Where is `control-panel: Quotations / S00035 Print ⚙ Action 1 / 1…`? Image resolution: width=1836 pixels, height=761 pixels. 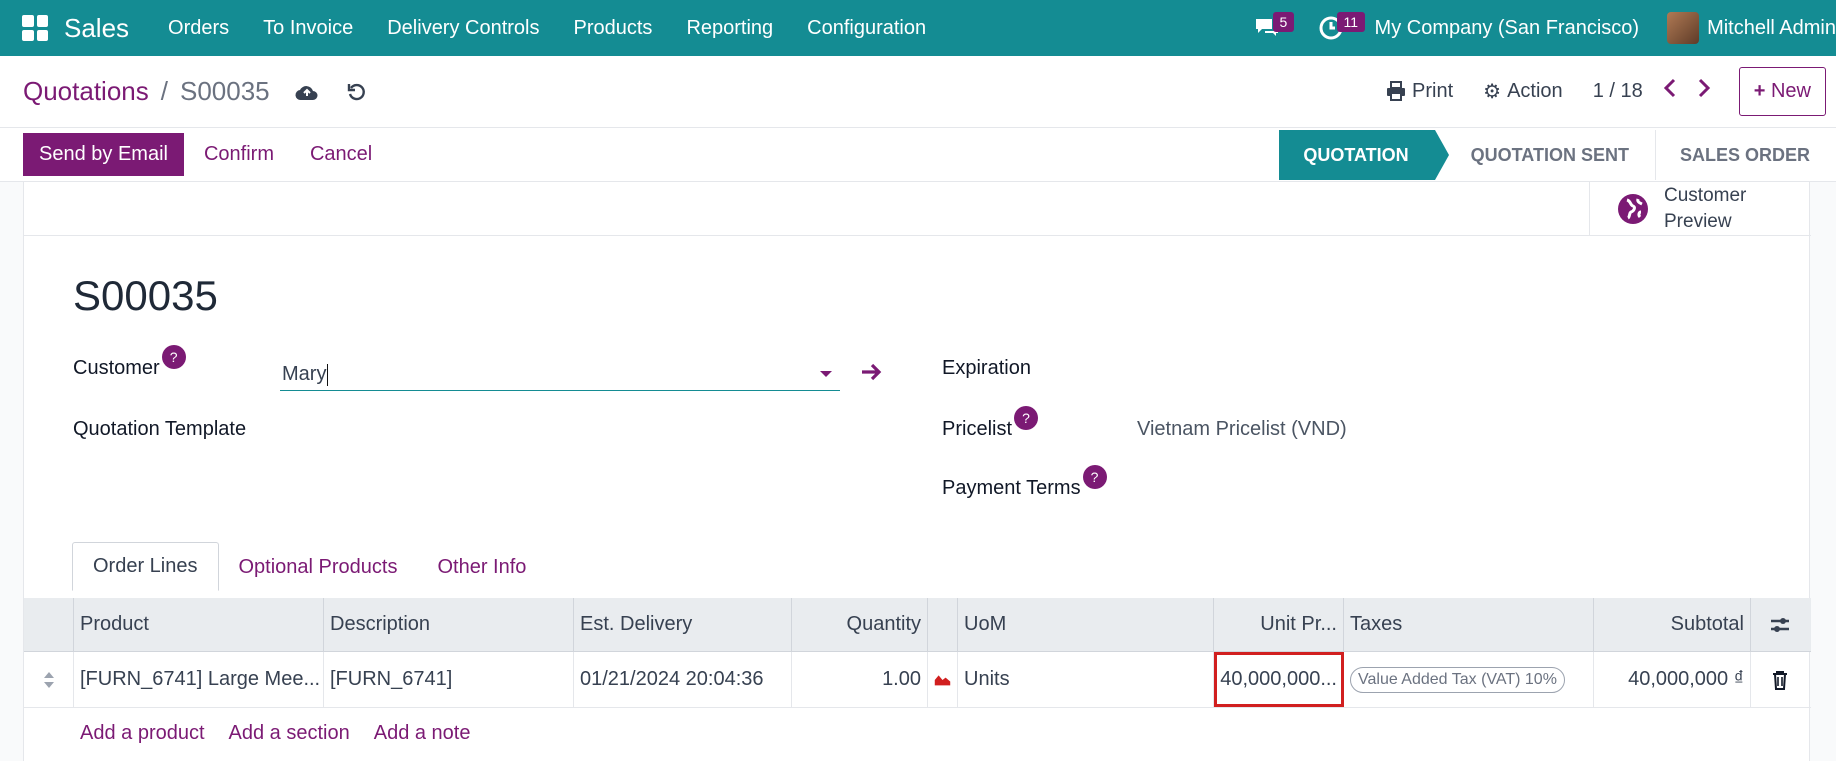
control-panel: Quotations / S00035 Print ⚙ Action 1 / 1… is located at coordinates (918, 92).